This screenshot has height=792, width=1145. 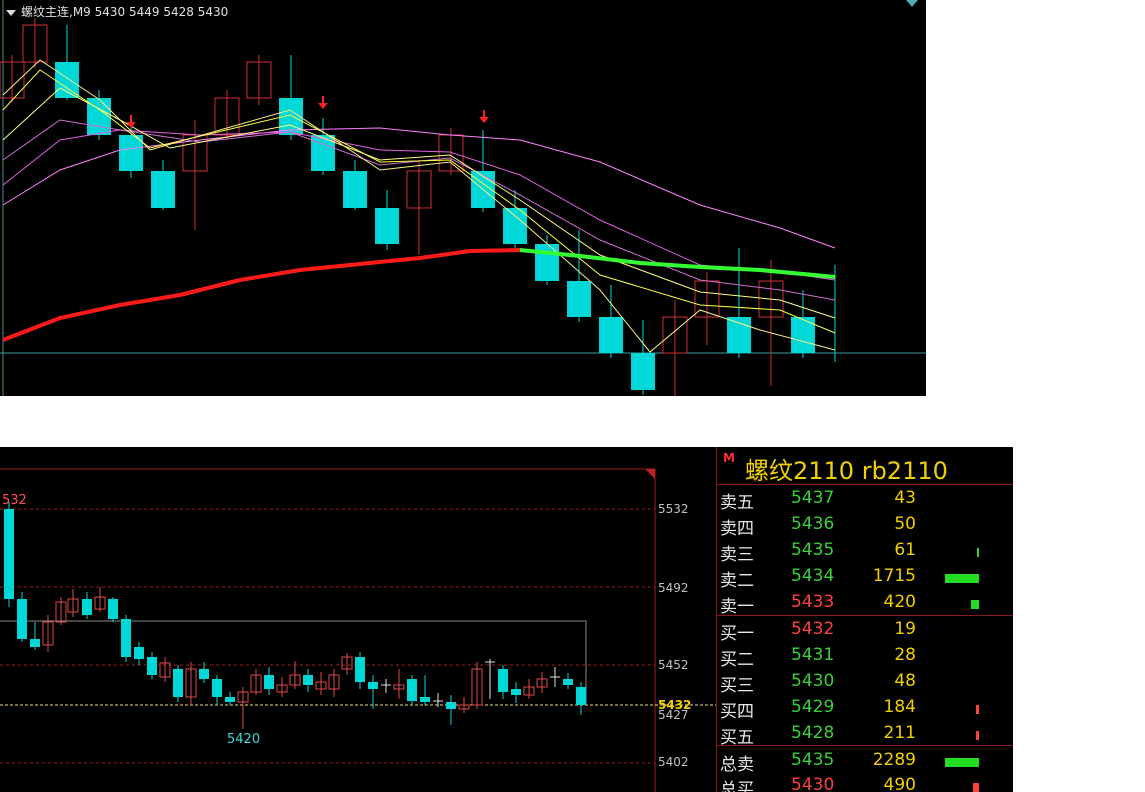 What do you see at coordinates (865, 551) in the screenshot?
I see `order-book-row-asks: 卖三 5435 61` at bounding box center [865, 551].